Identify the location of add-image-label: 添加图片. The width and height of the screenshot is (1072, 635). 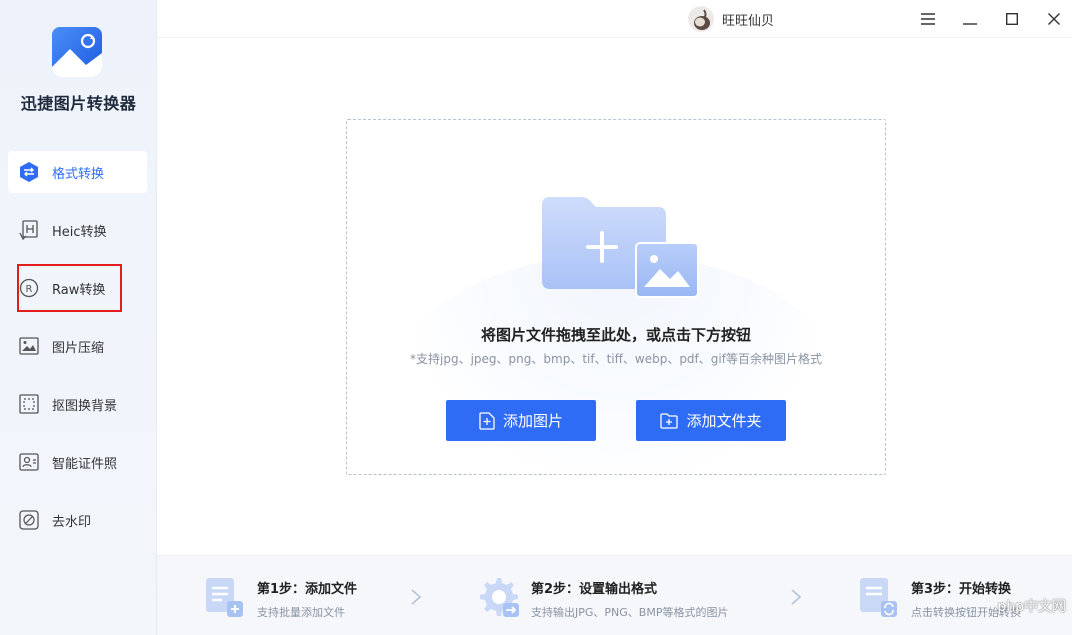
(532, 421).